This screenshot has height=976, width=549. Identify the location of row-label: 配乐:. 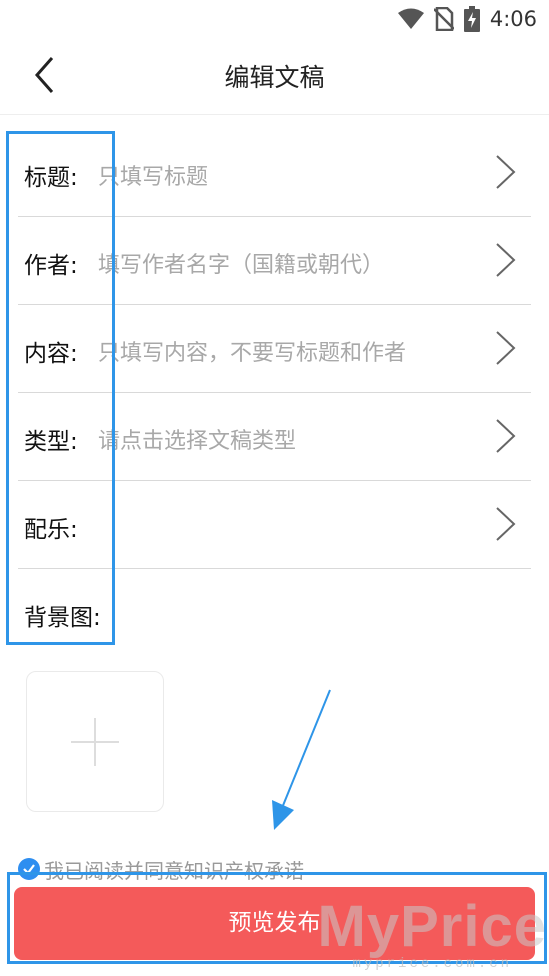
(51, 530).